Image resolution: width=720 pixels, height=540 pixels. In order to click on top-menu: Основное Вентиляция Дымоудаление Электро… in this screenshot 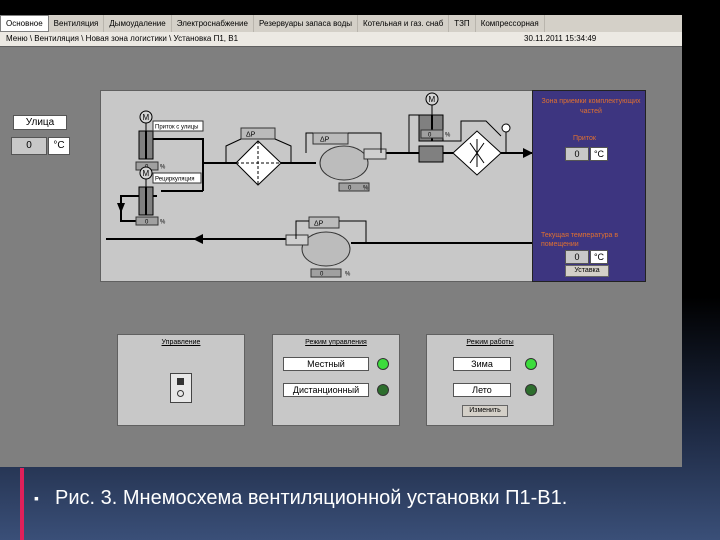, I will do `click(341, 24)`.